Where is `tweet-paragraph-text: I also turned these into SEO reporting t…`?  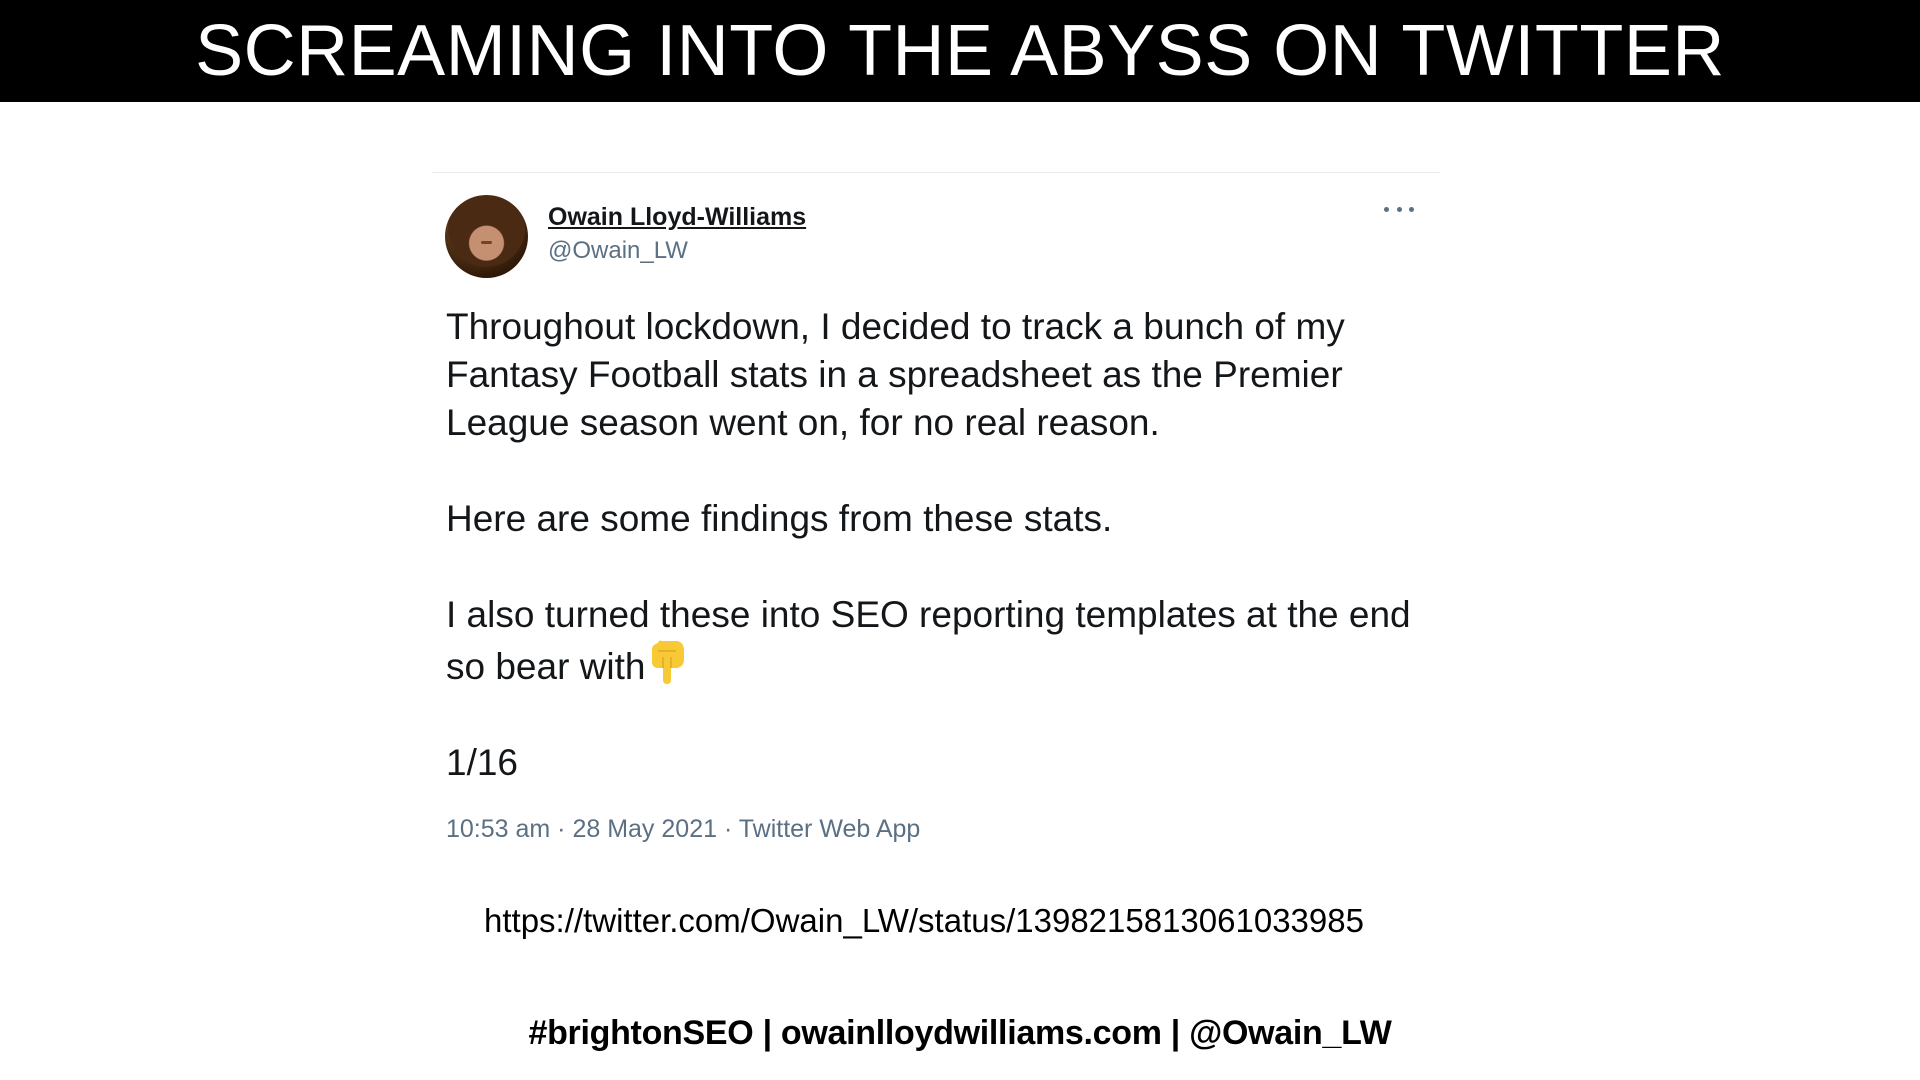 tweet-paragraph-text: I also turned these into SEO reporting t… is located at coordinates (928, 640).